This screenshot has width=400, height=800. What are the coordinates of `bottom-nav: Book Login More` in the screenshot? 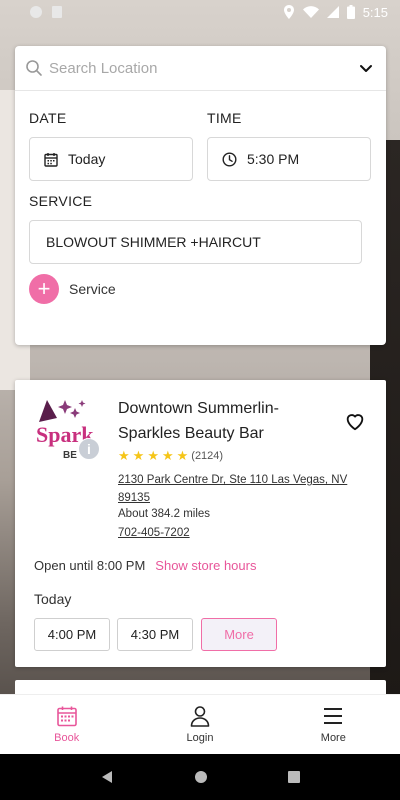 It's located at (200, 724).